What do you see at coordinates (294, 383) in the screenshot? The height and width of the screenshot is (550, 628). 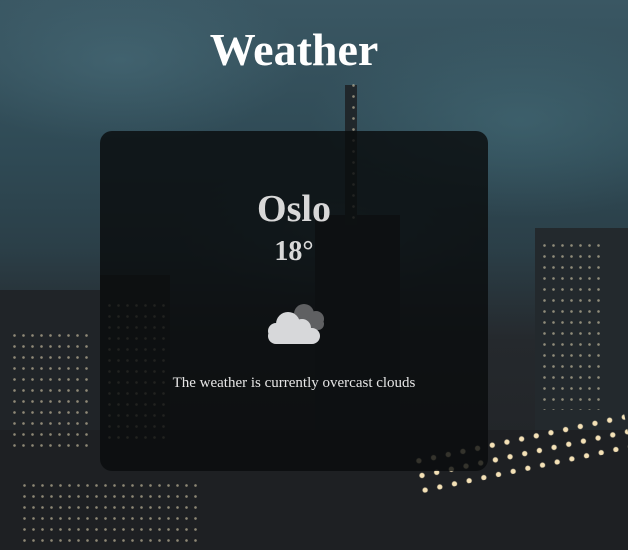 I see `weather-description: The weather is currently overcast clouds` at bounding box center [294, 383].